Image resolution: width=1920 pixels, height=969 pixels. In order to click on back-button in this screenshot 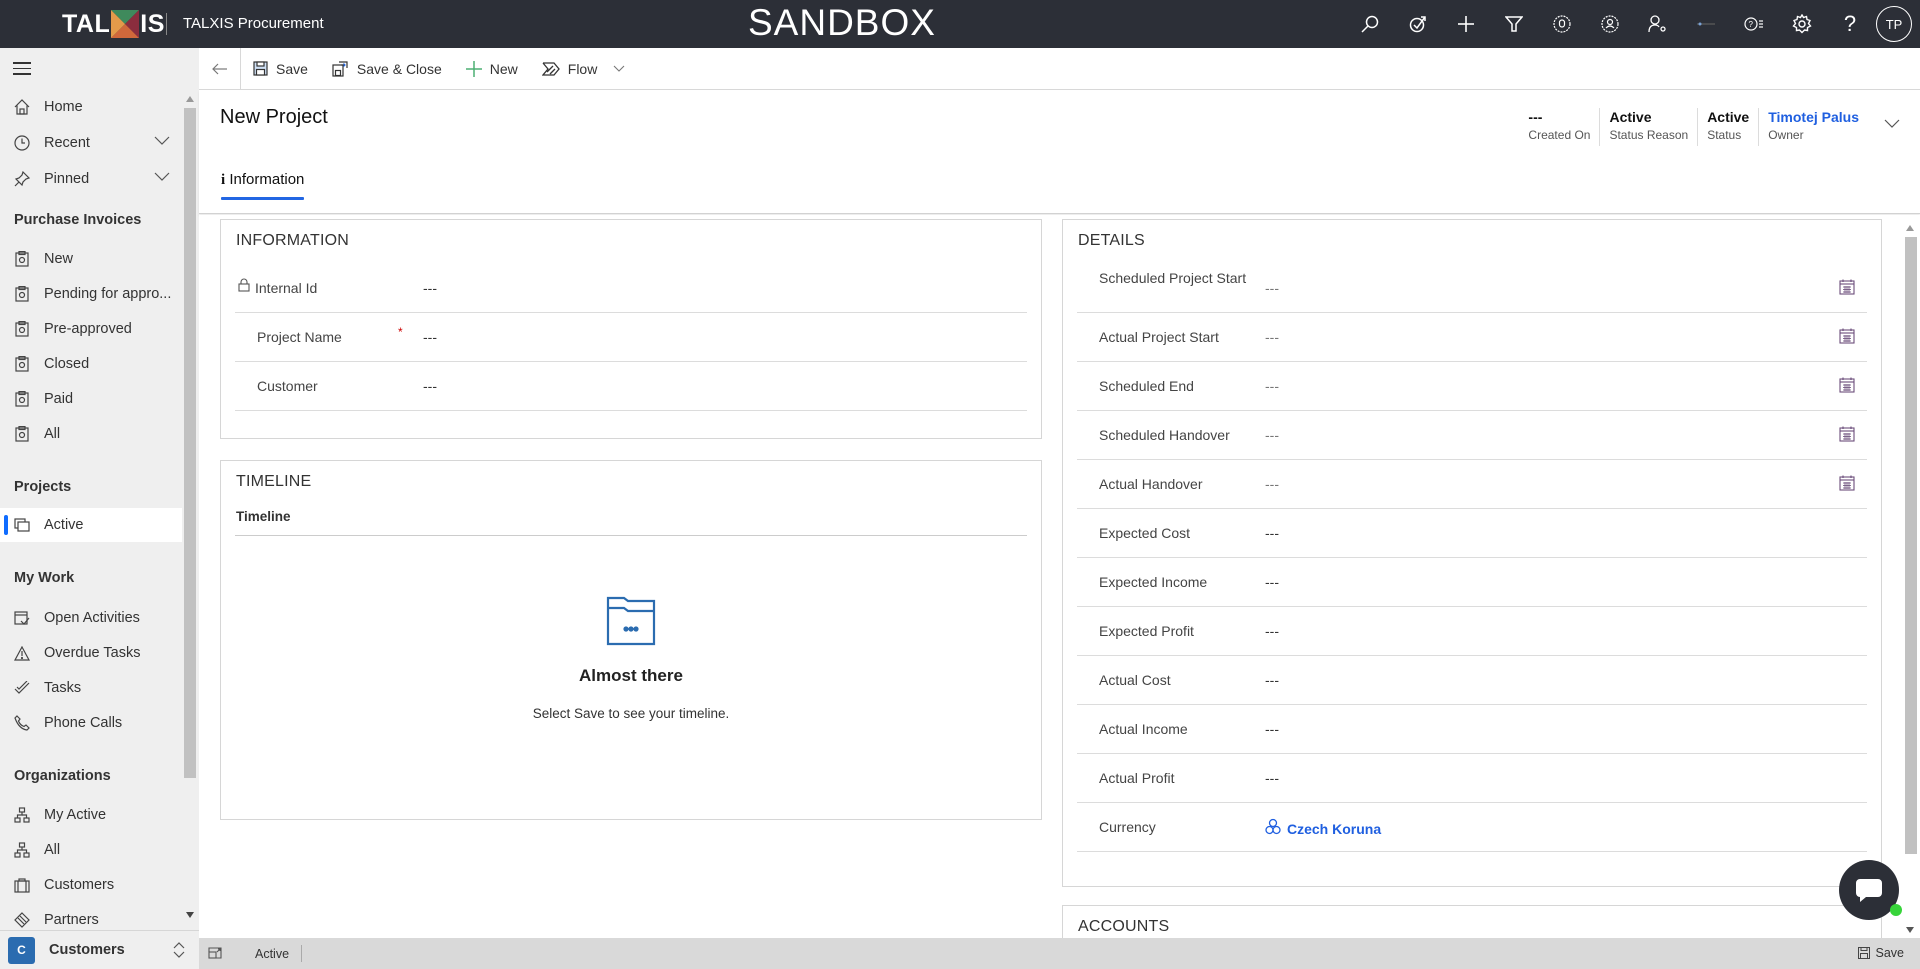, I will do `click(220, 68)`.